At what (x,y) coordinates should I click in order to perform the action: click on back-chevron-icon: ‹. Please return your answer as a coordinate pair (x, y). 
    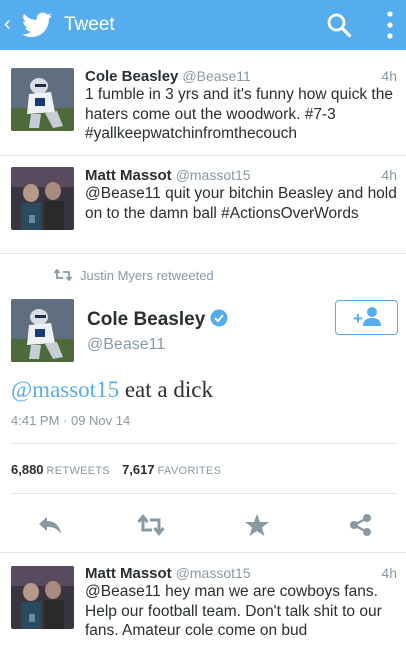
    Looking at the image, I should click on (7, 24).